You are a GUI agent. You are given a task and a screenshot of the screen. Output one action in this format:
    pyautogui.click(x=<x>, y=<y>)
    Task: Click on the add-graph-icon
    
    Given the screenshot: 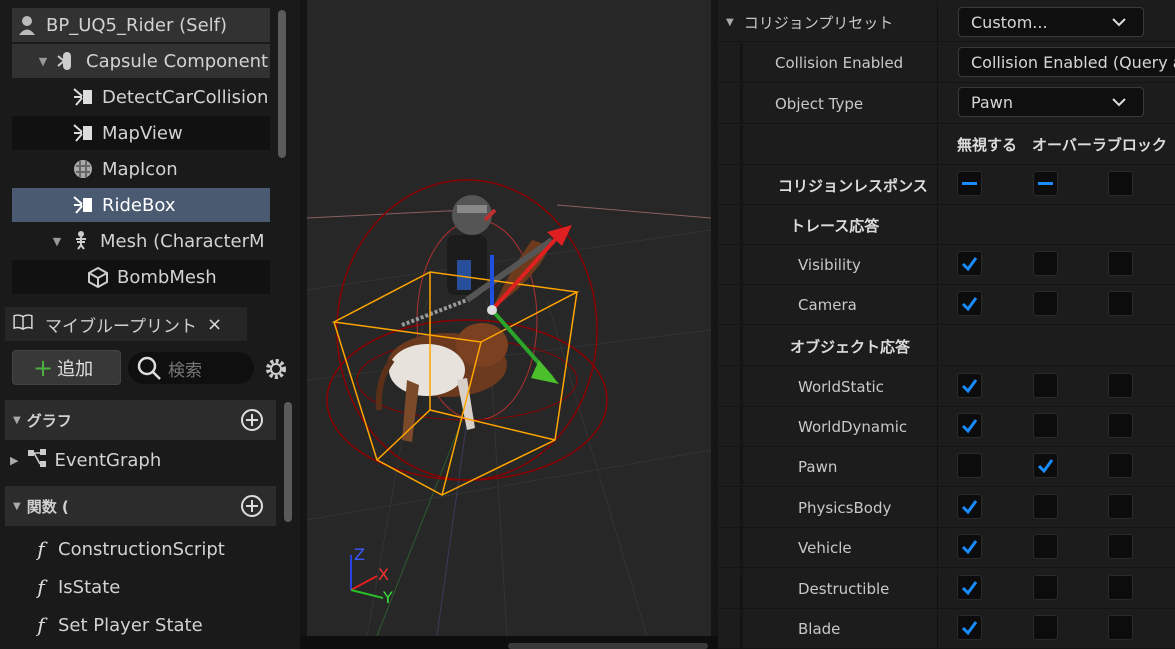 What is the action you would take?
    pyautogui.click(x=252, y=420)
    